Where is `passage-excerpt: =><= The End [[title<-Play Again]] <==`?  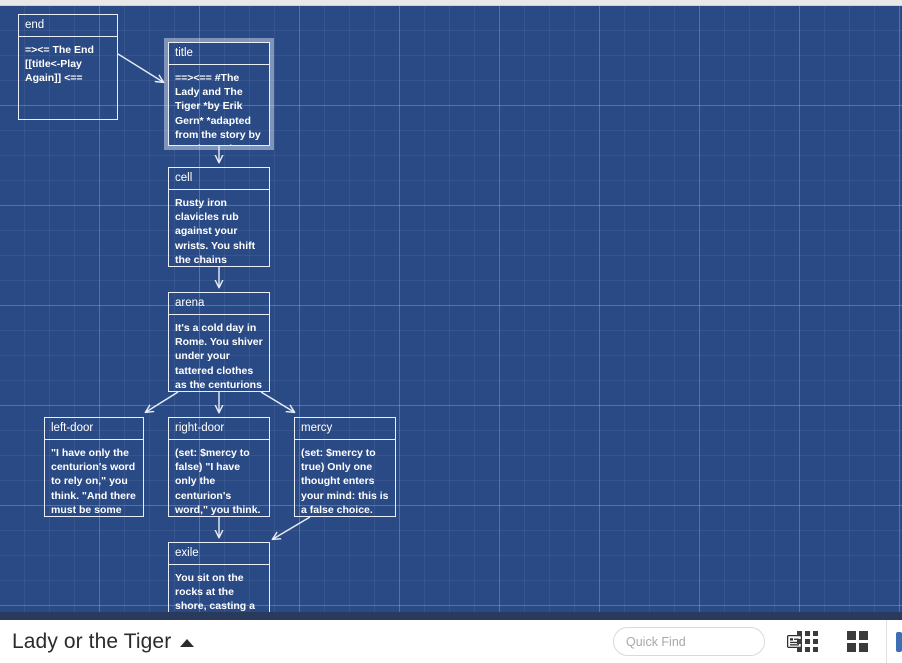
passage-excerpt: =><= The End [[title<-Play Again]] <== is located at coordinates (59, 64).